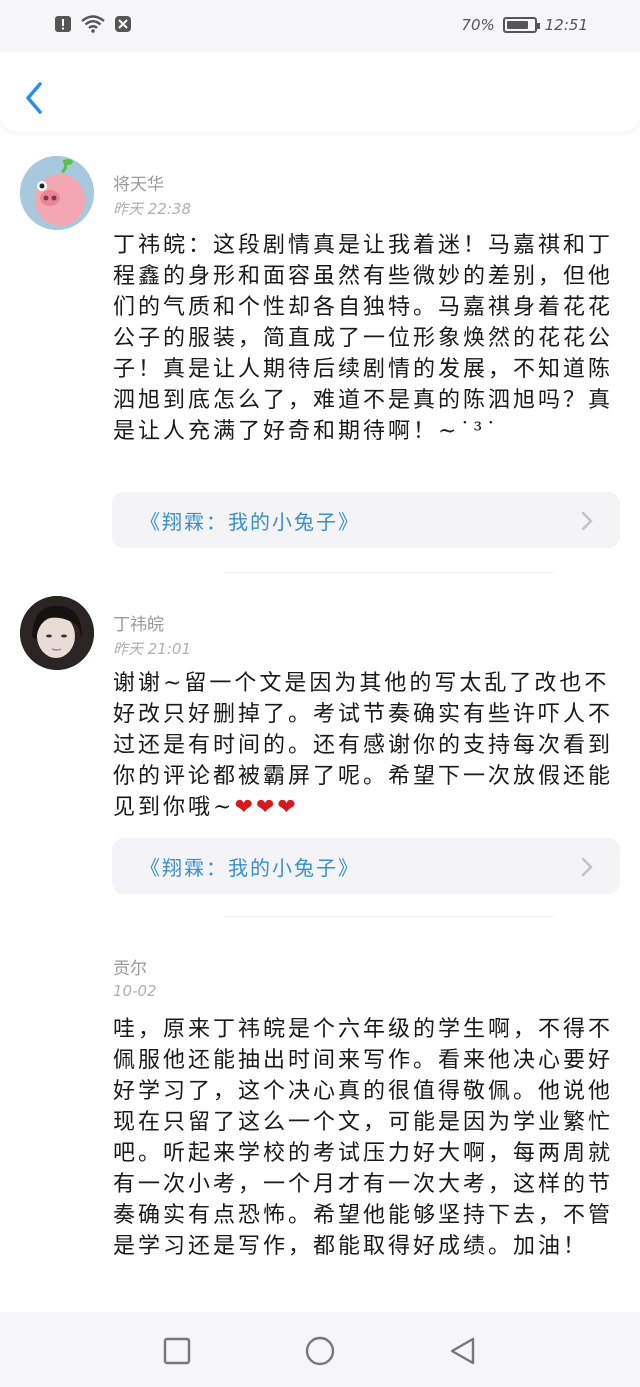  What do you see at coordinates (152, 209) in the screenshot?
I see `timestamp: 昨天 22:38` at bounding box center [152, 209].